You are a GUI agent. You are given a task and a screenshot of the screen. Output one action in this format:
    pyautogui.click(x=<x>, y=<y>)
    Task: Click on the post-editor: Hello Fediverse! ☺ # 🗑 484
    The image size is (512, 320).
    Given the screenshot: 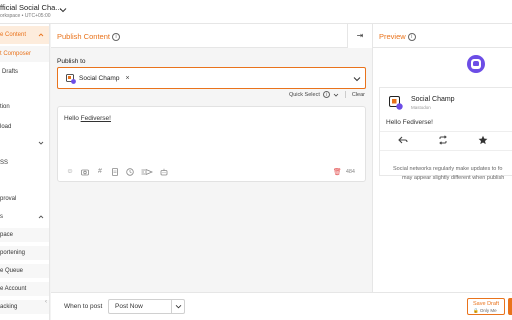 What is the action you would take?
    pyautogui.click(x=211, y=144)
    